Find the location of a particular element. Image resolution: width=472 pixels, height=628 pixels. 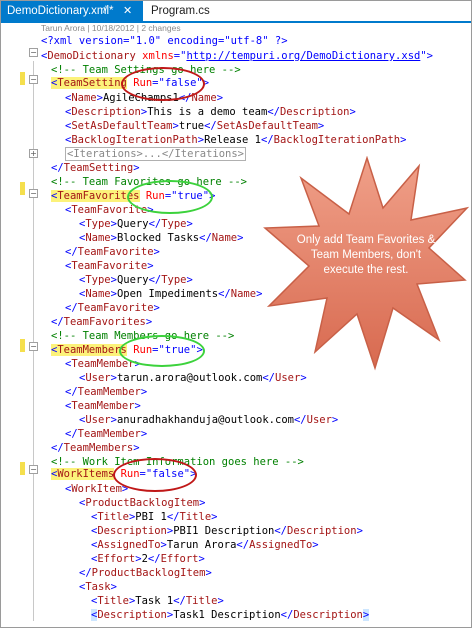

outline-guide is located at coordinates (33, 341).